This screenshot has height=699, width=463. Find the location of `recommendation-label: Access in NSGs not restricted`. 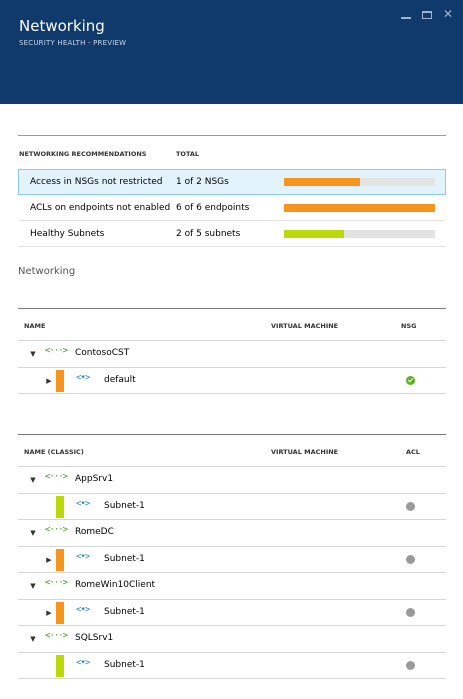

recommendation-label: Access in NSGs not restricted is located at coordinates (96, 182).